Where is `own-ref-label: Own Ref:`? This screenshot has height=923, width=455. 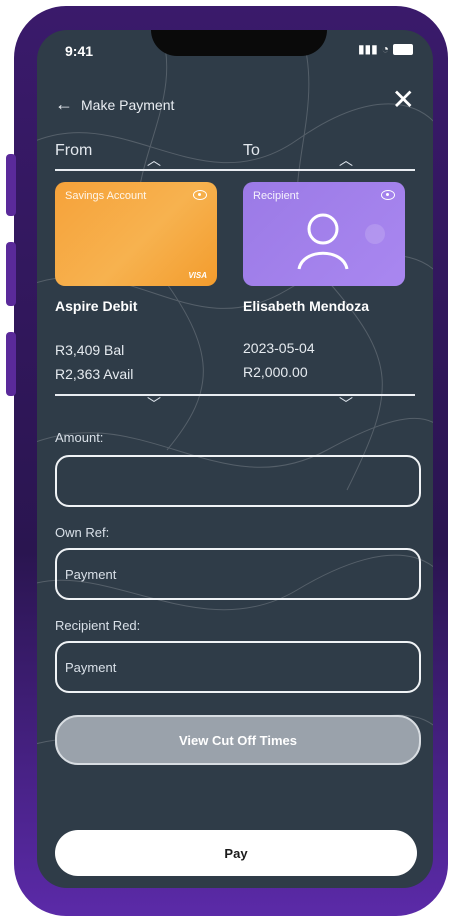
own-ref-label: Own Ref: is located at coordinates (82, 532).